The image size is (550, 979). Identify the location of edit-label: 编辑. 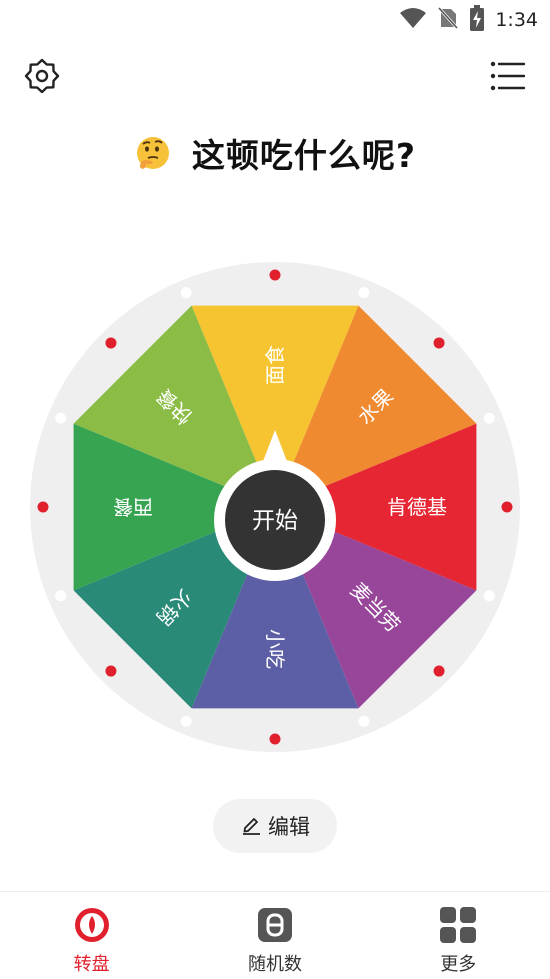
(289, 827).